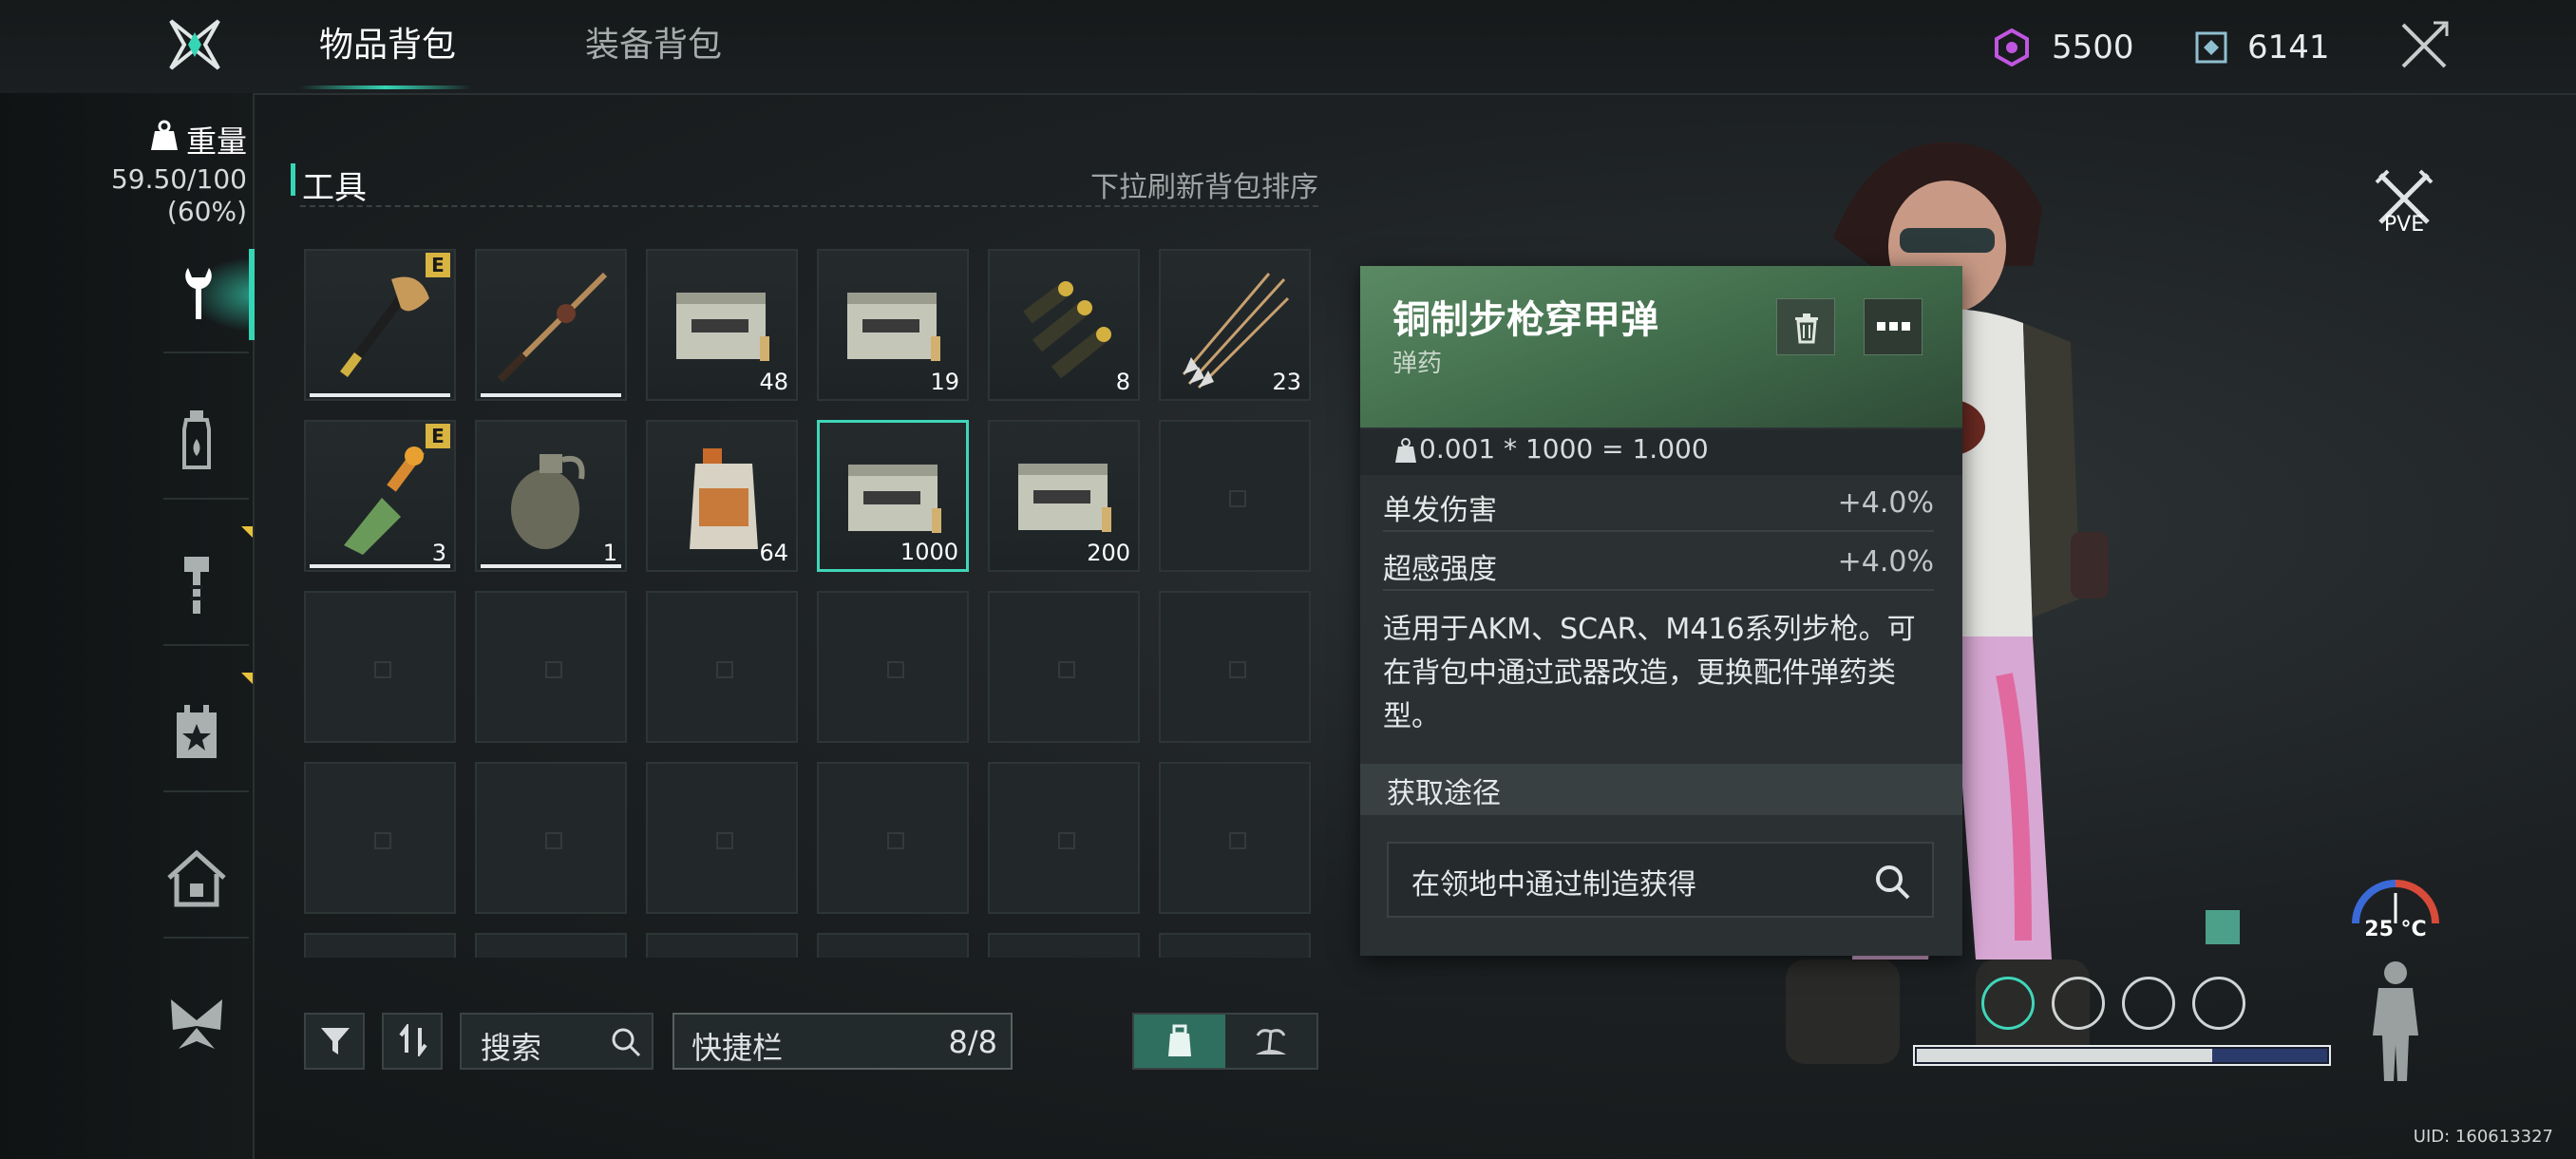 The image size is (2576, 1159). Describe the element at coordinates (1204, 187) in the screenshot. I see `sort-hint: 下拉刷新背包排序` at that location.